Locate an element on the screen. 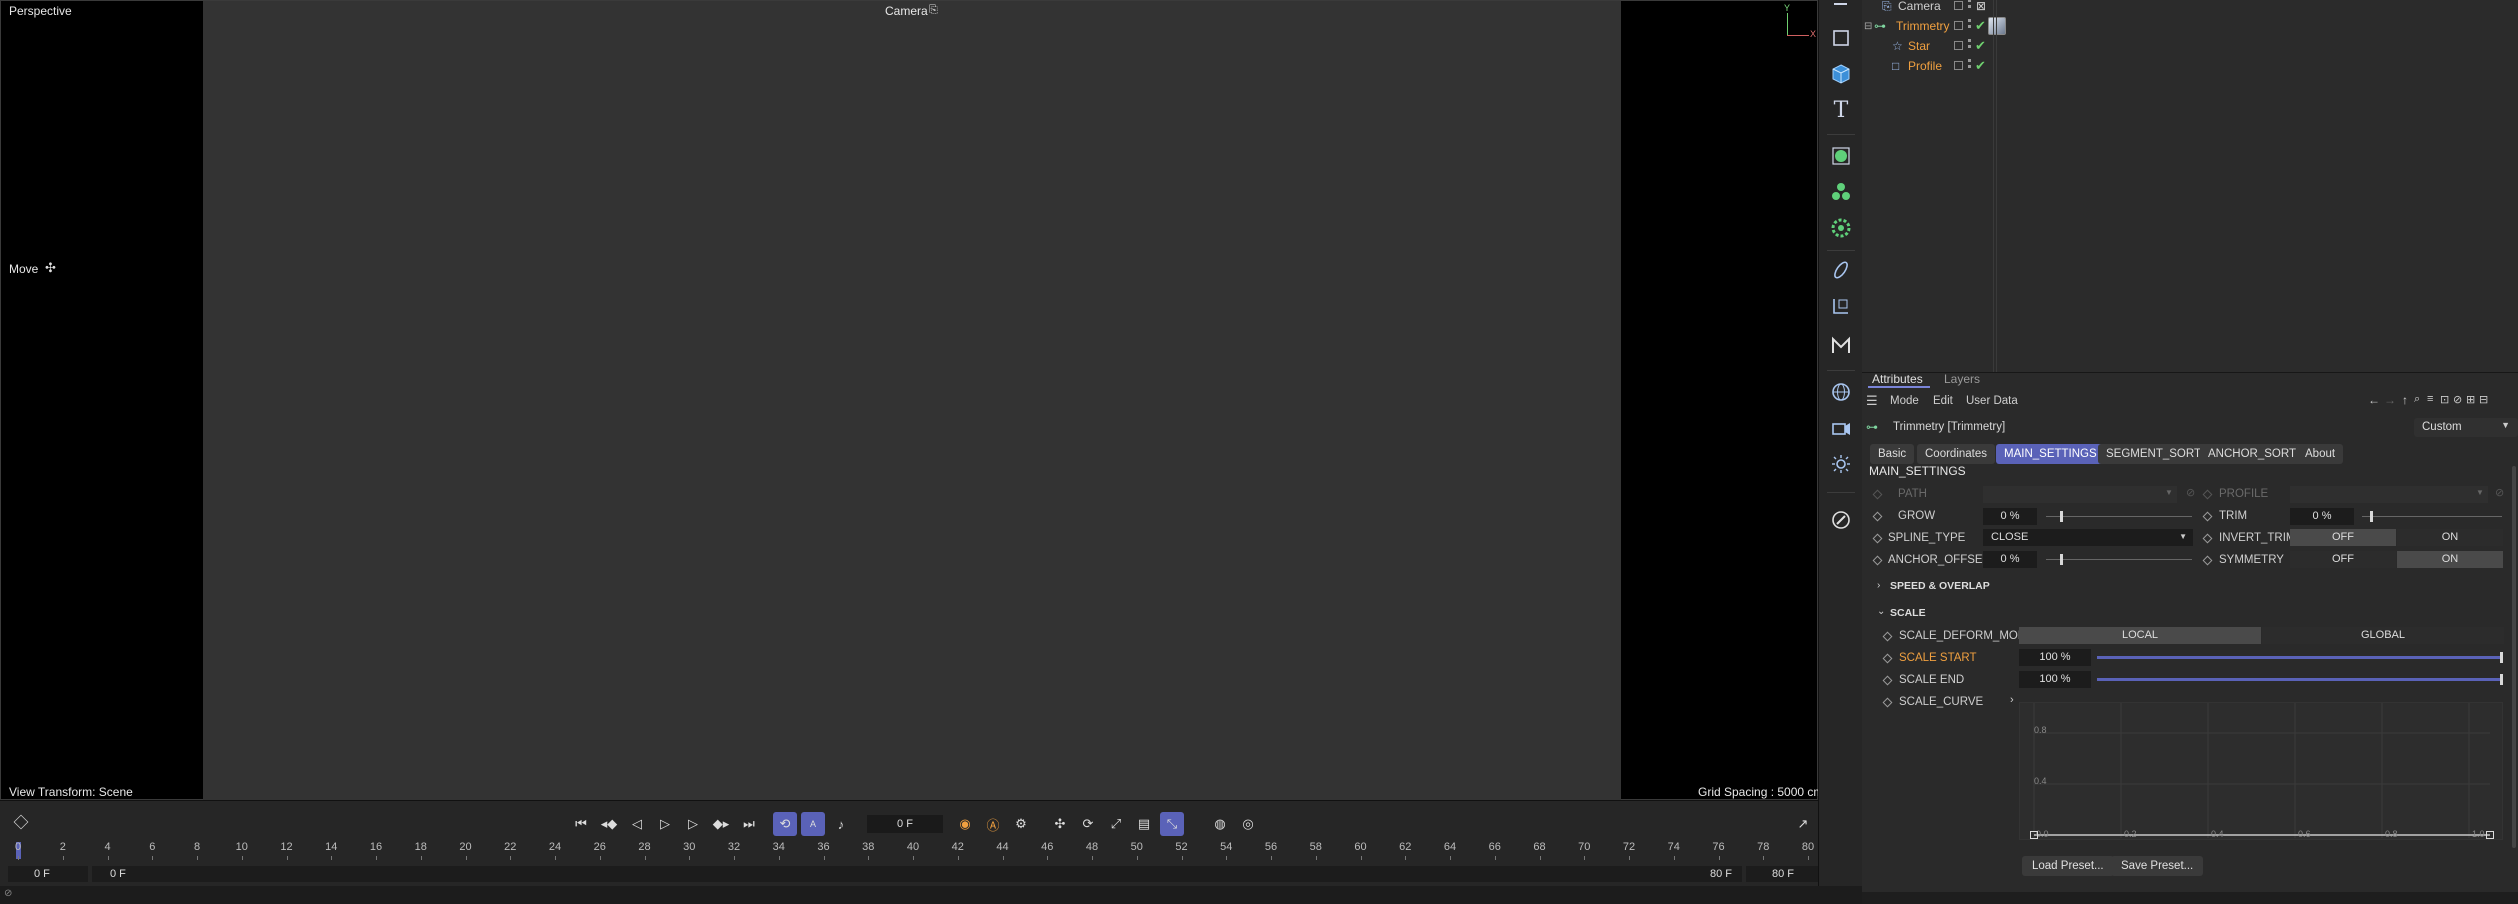 This screenshot has width=2518, height=904. scale-start-slider is located at coordinates (2299, 657).